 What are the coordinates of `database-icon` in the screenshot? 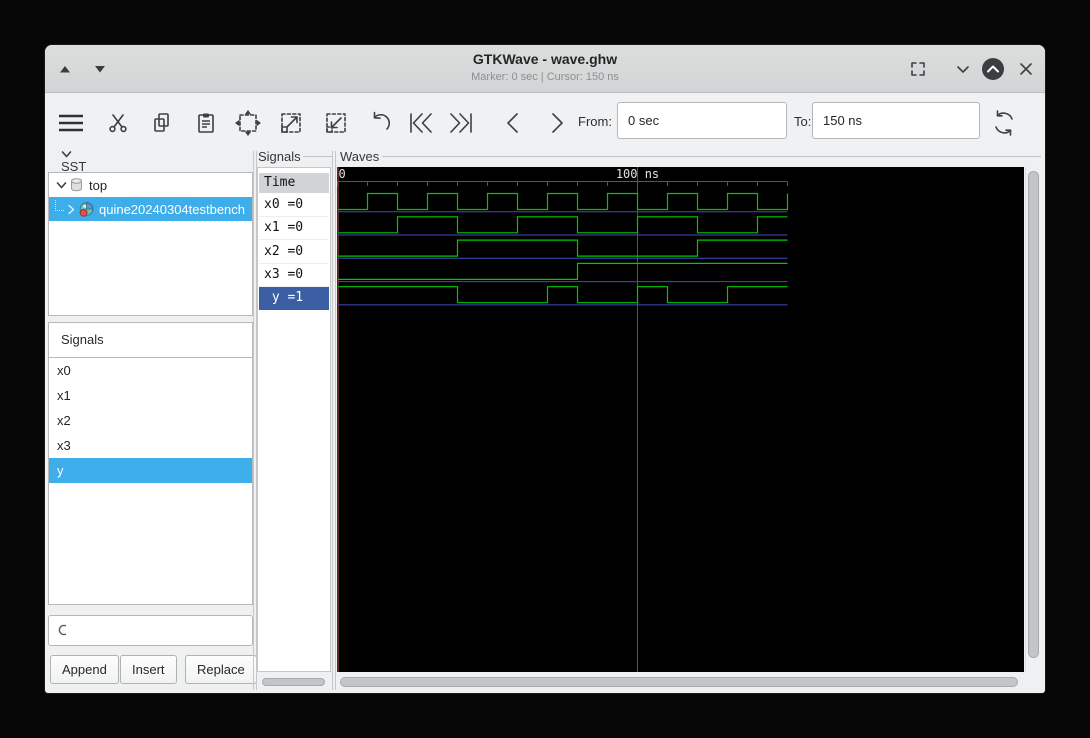 It's located at (76, 185).